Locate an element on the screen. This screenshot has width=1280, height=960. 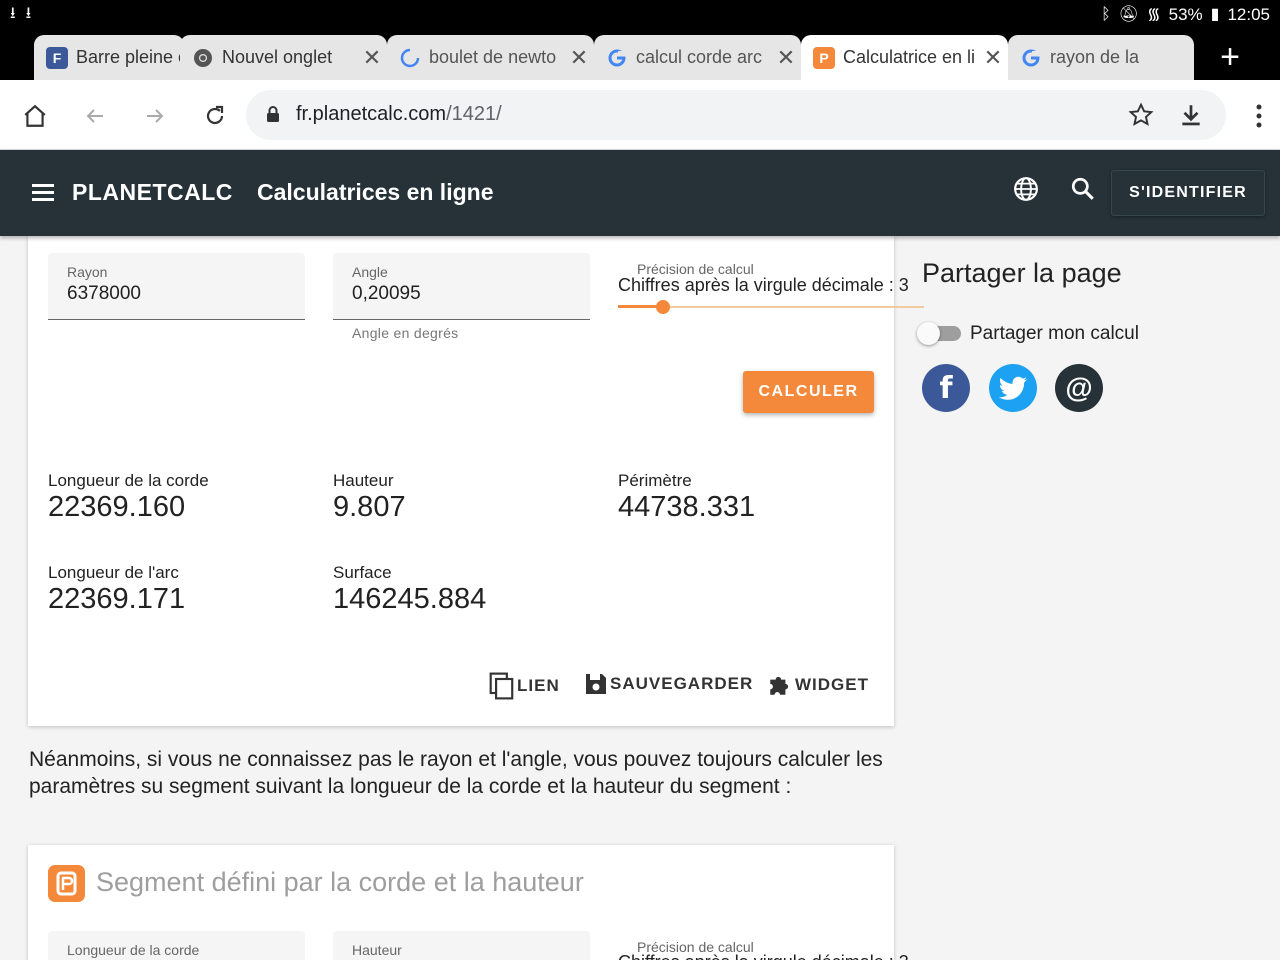
tab-barre-pleine: F Barre pleine e is located at coordinates (109, 57).